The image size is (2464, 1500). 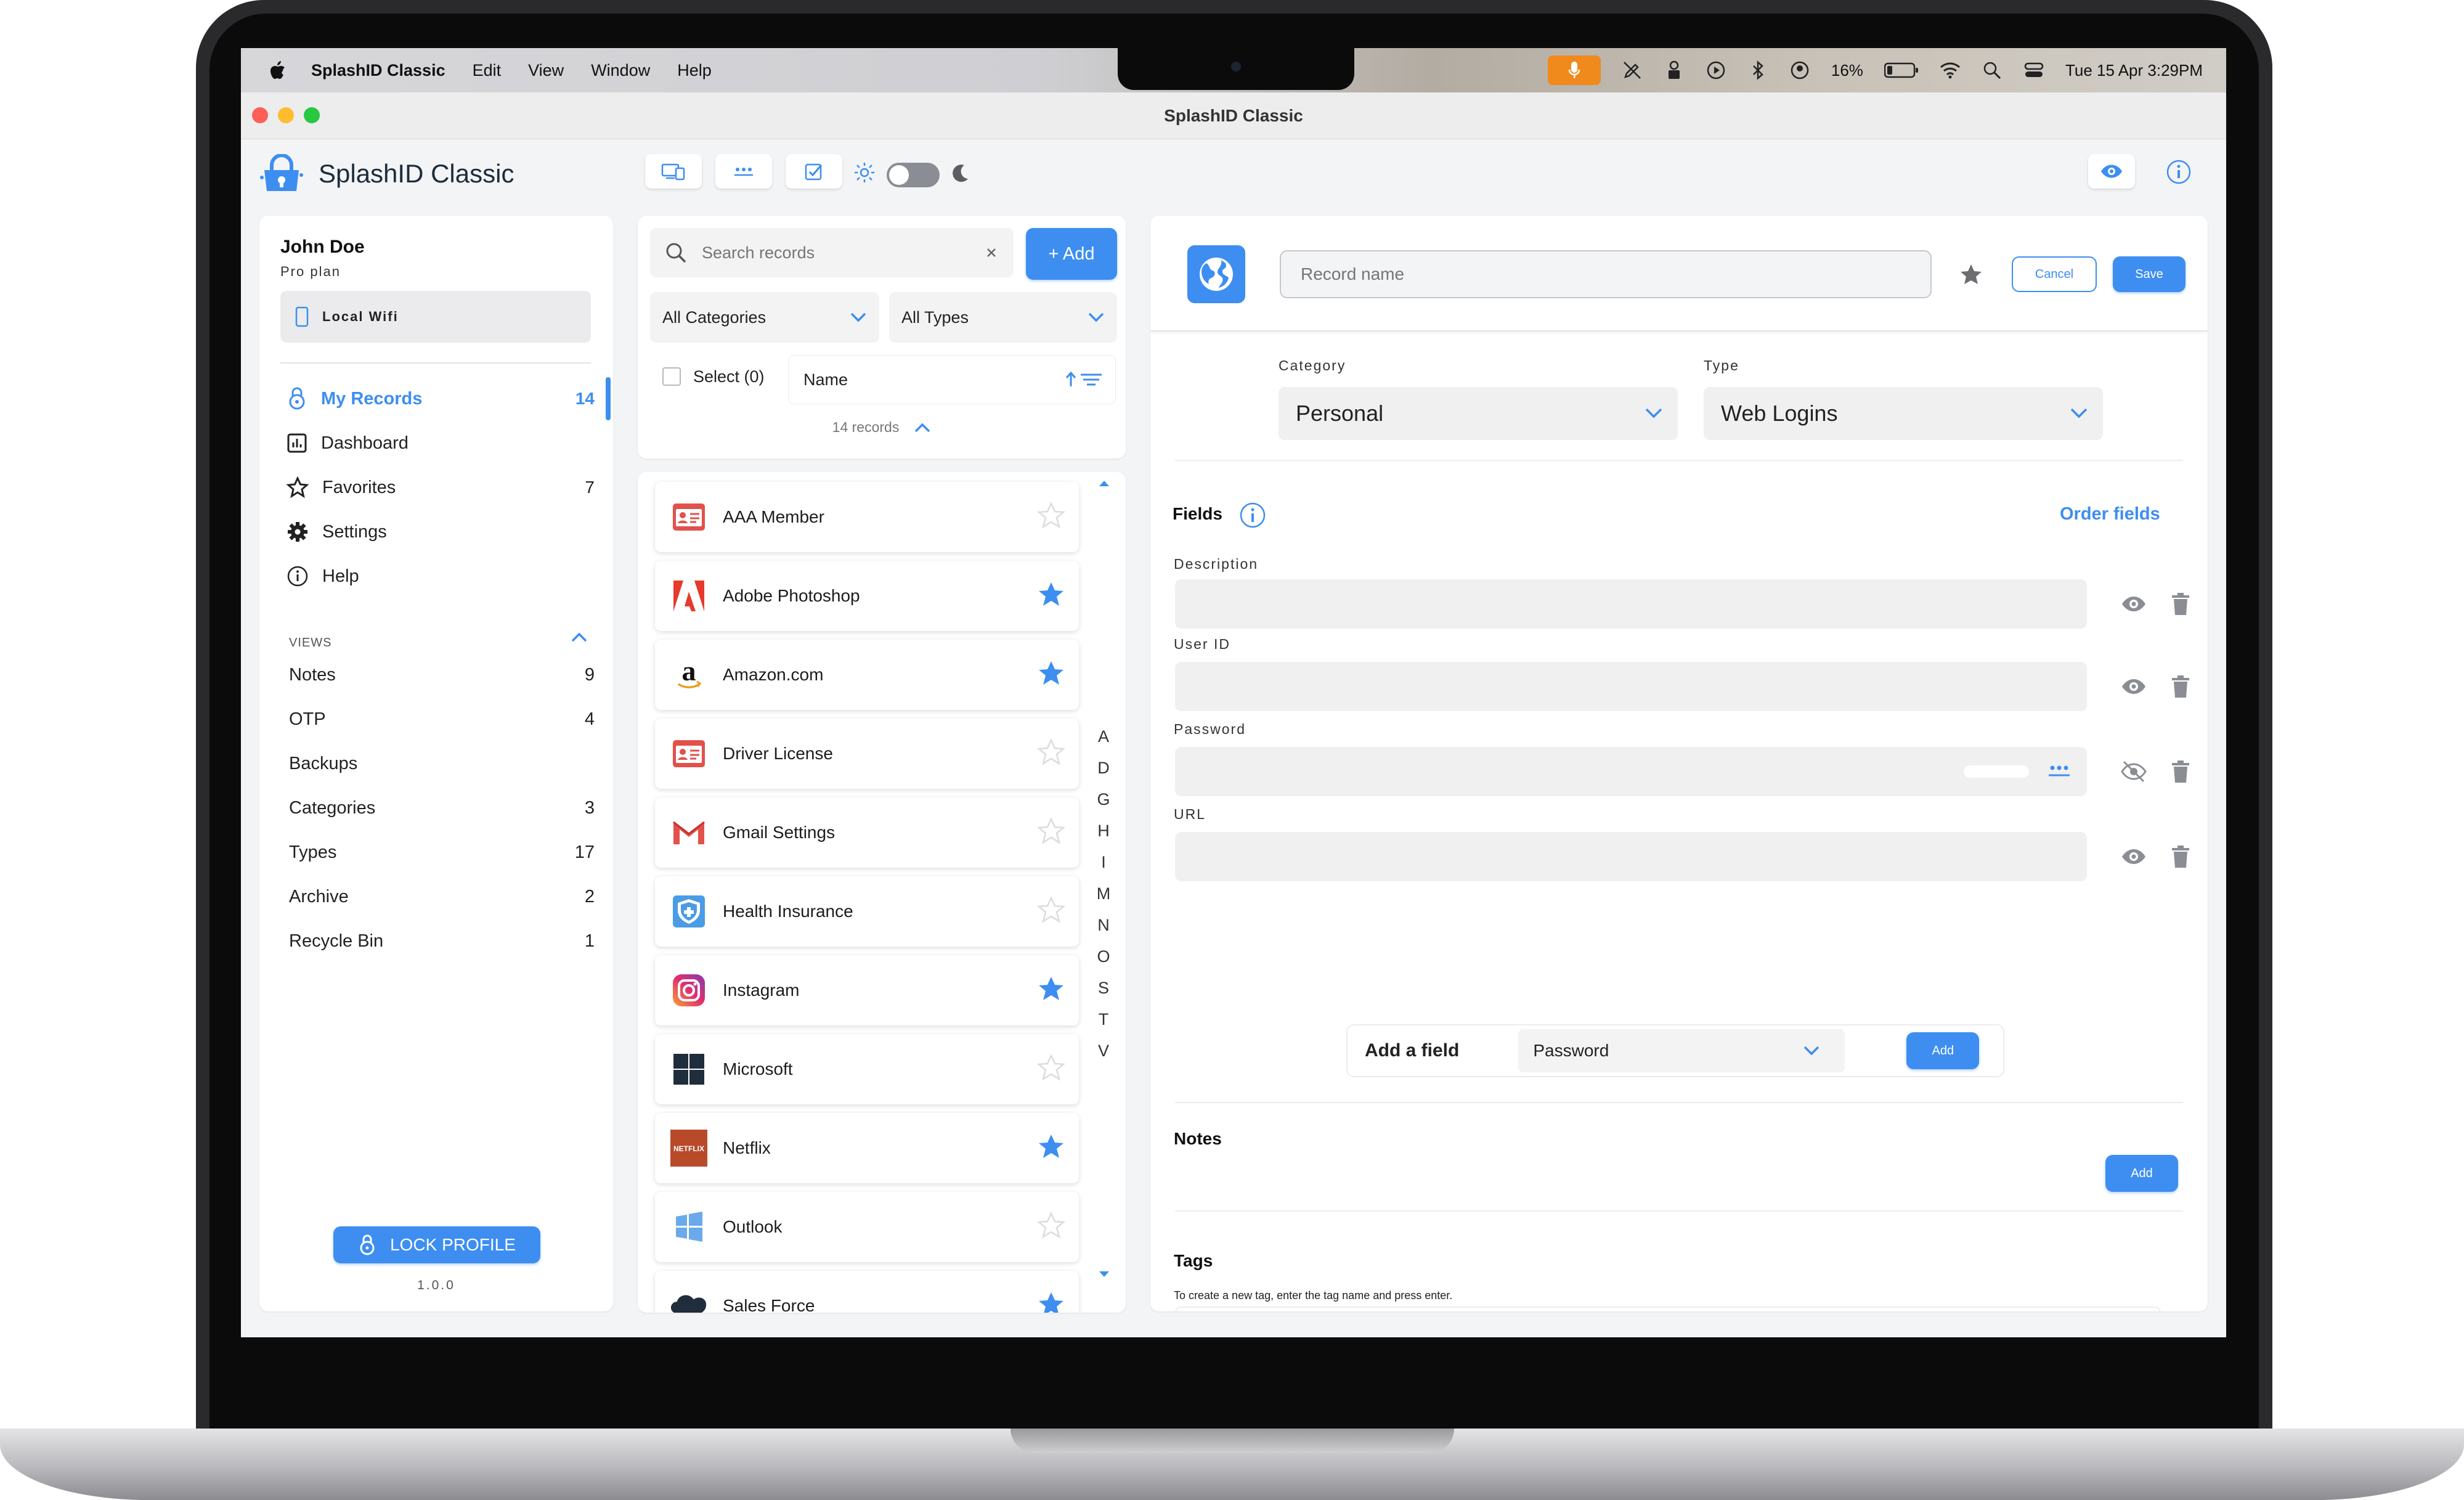 I want to click on alphabet-index-letter: D, so click(x=1103, y=768).